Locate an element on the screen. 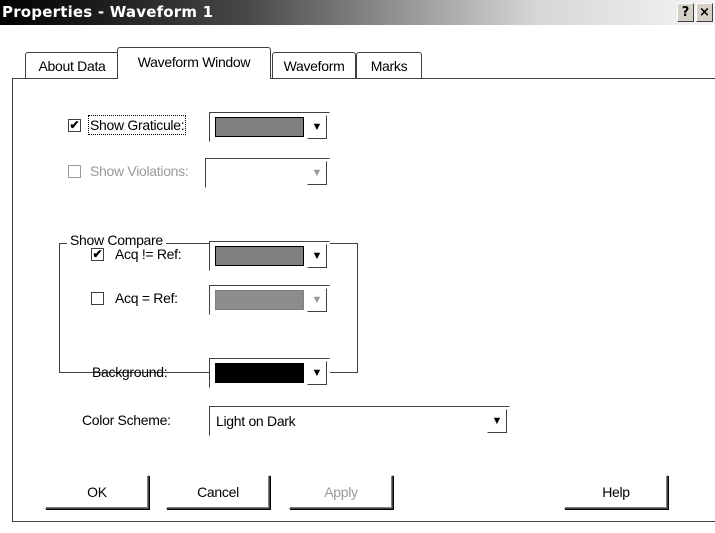  tab-waveform-window: Waveform Window is located at coordinates (194, 63).